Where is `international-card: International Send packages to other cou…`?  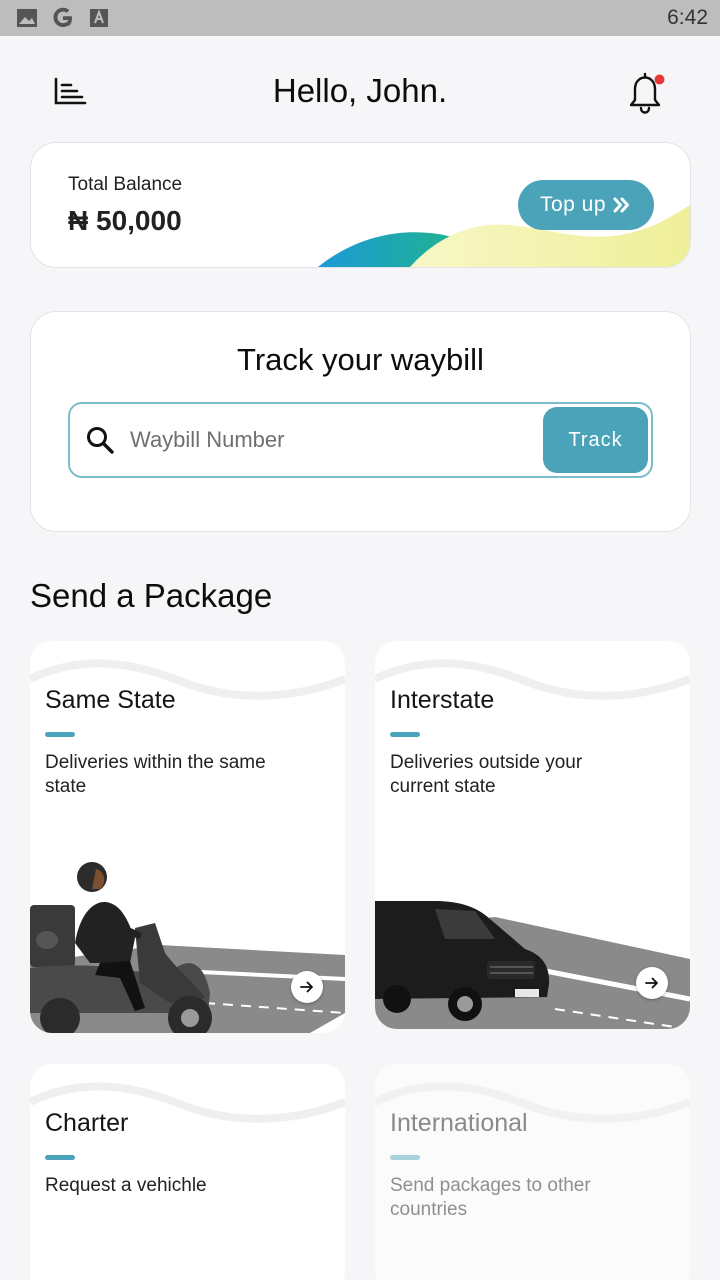 international-card: International Send packages to other cou… is located at coordinates (532, 1172).